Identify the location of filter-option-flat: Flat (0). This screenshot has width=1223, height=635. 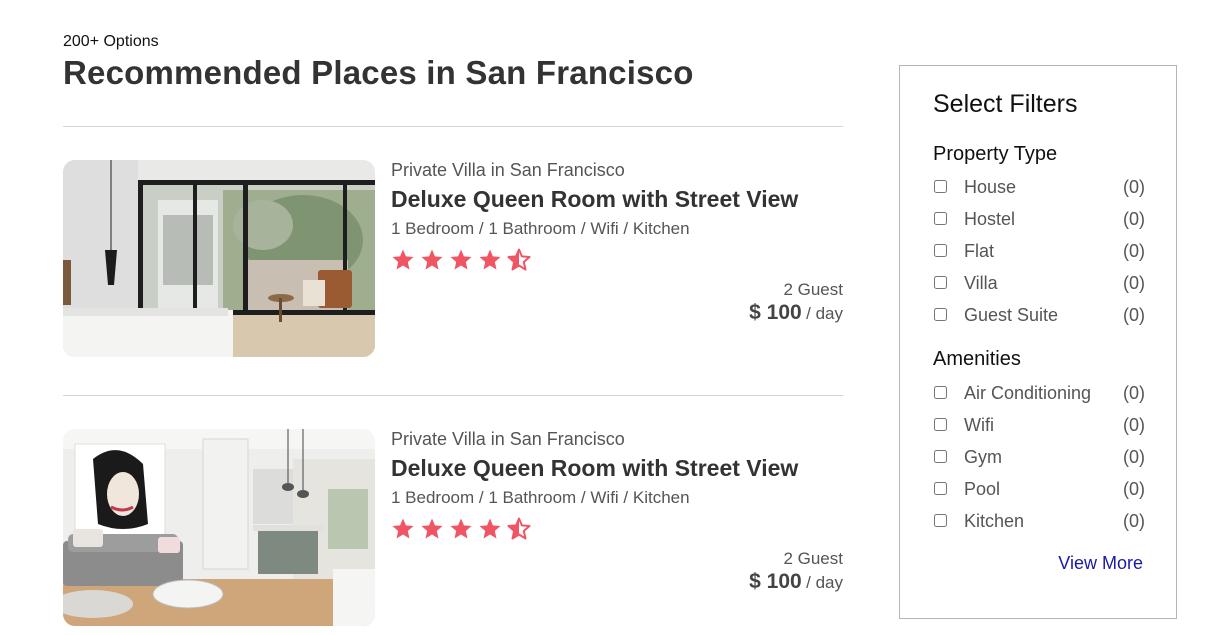
(1039, 251).